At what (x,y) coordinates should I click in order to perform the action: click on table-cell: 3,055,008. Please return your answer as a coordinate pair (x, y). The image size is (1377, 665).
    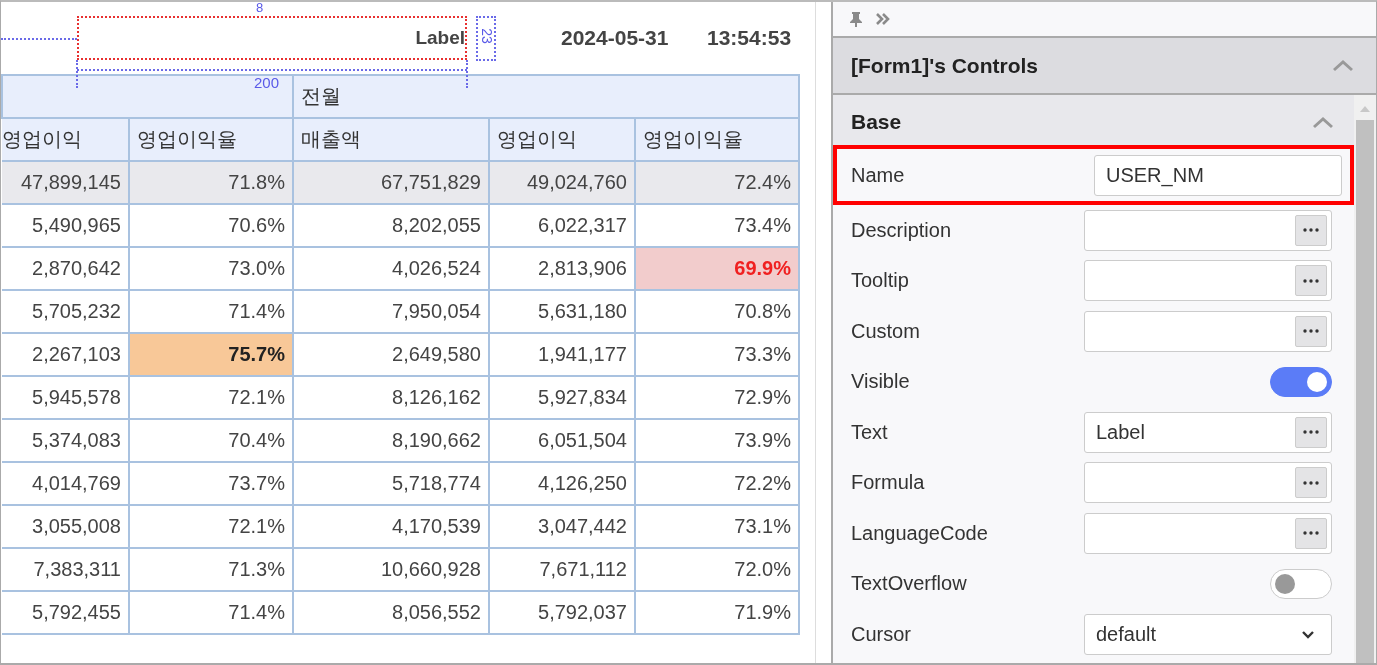
    Looking at the image, I should click on (65, 526).